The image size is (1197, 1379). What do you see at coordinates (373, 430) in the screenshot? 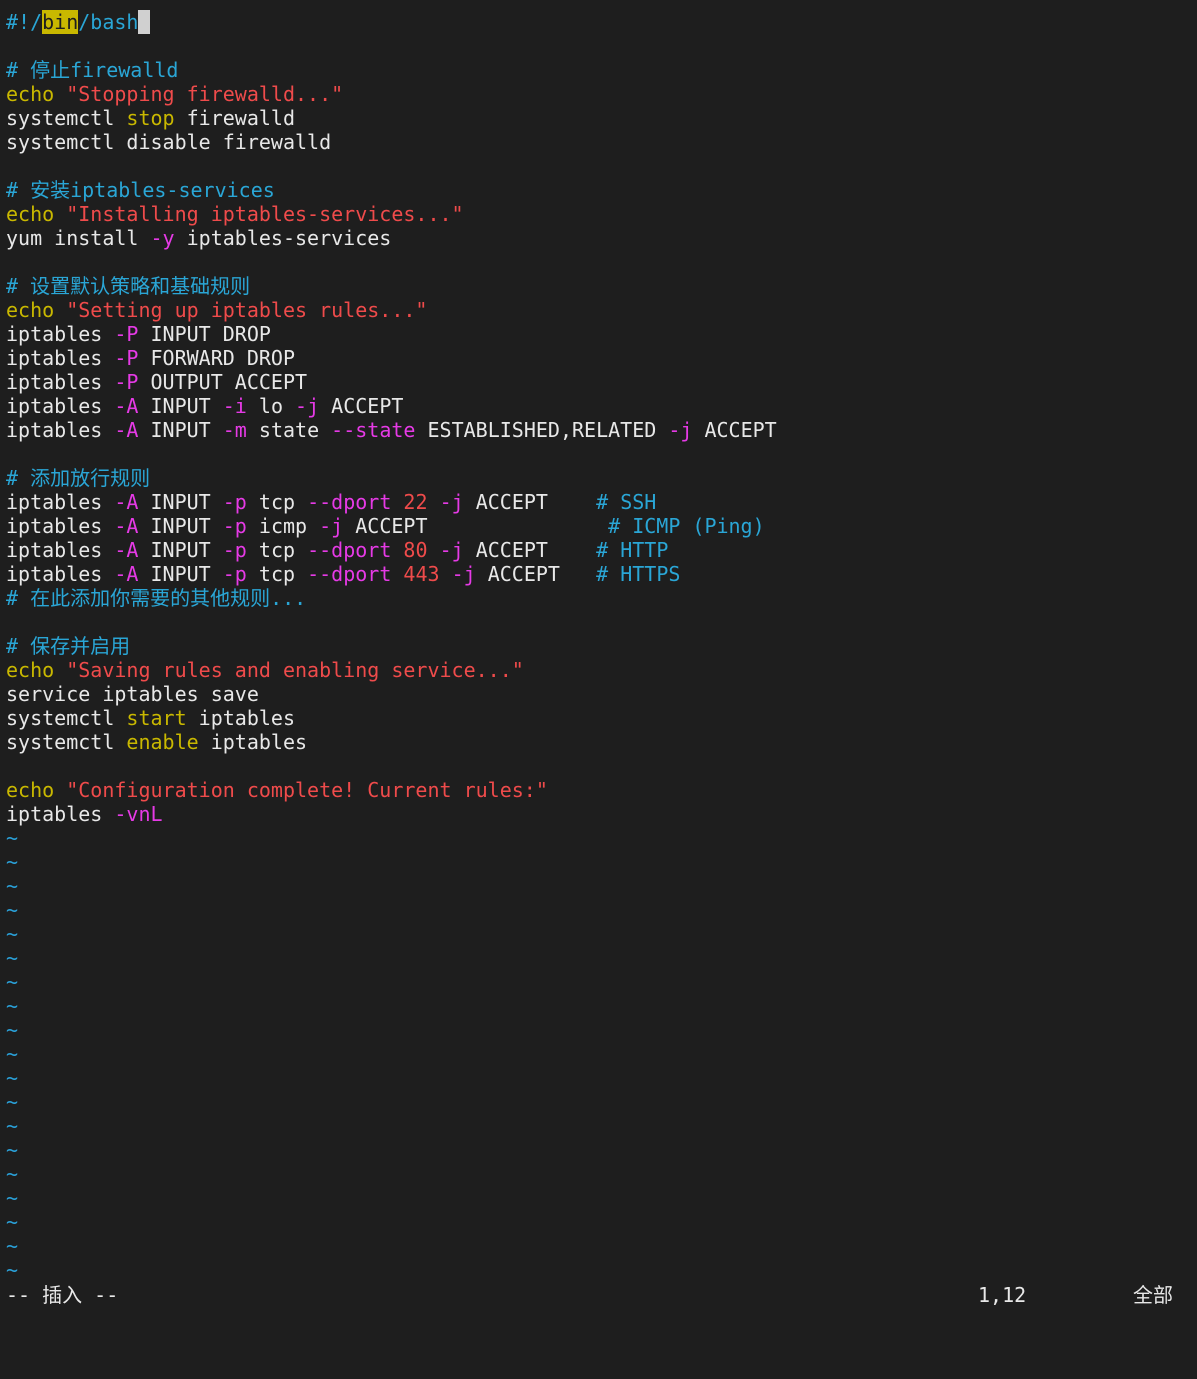
I see `code-token-flag: --state` at bounding box center [373, 430].